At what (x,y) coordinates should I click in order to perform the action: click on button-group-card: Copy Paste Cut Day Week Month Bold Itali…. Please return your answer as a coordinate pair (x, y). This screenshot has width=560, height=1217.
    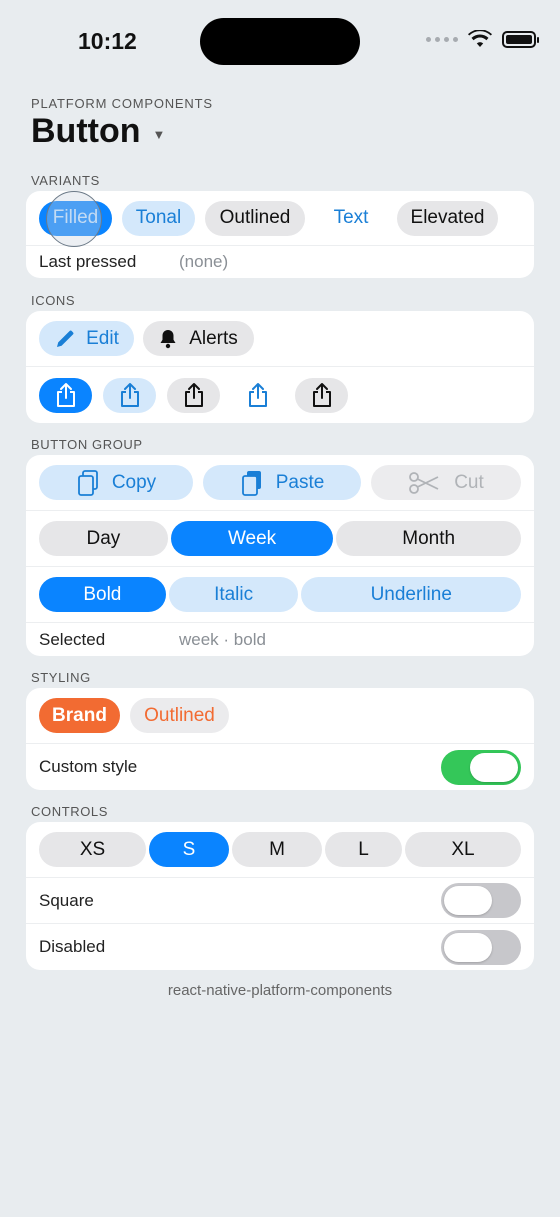
    Looking at the image, I should click on (280, 555).